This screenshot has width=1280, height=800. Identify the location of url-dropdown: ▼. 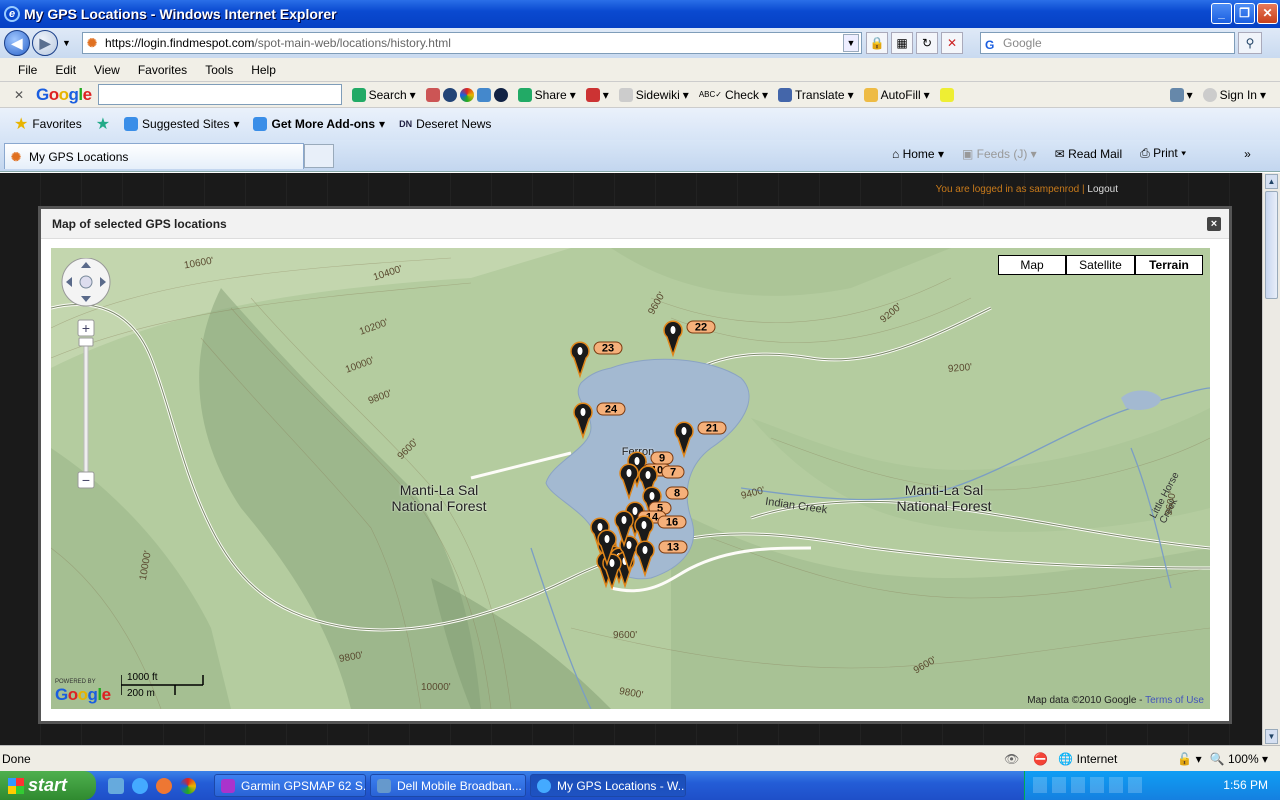
(851, 43).